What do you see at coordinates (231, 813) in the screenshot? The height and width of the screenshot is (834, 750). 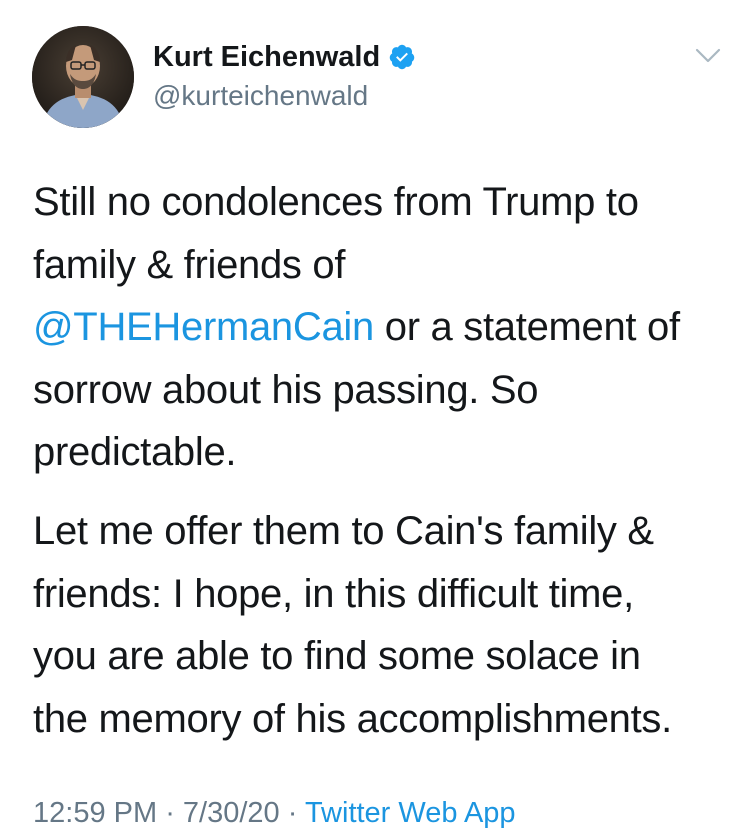 I see `tweet-date: 7/30/20` at bounding box center [231, 813].